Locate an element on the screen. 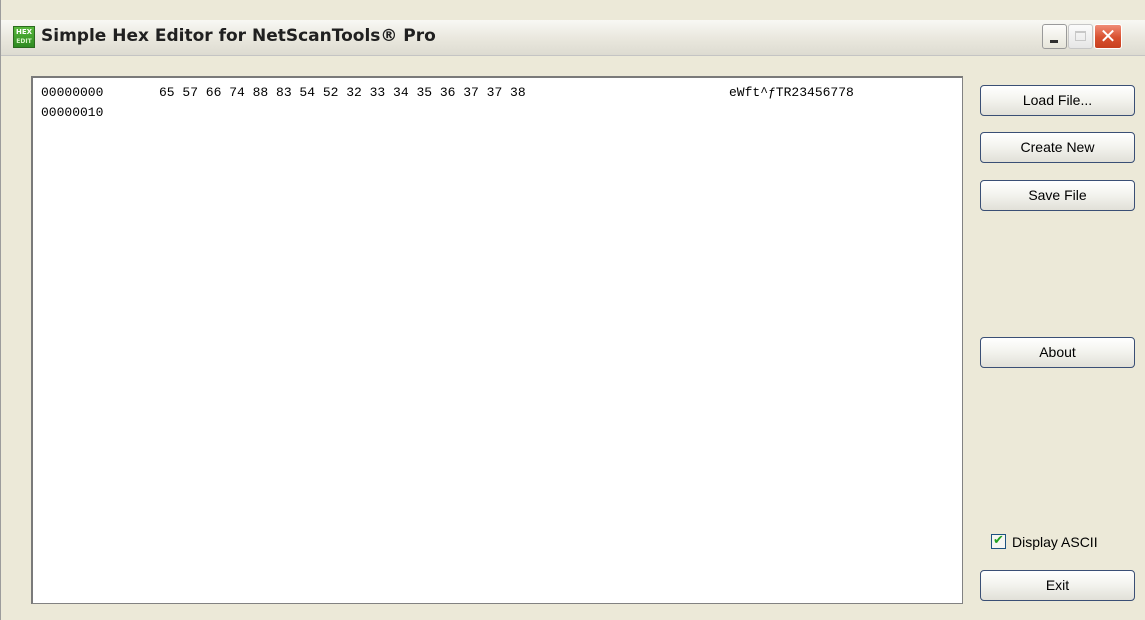 The width and height of the screenshot is (1145, 620). hex-edit-icon-subtext: EDIT is located at coordinates (24, 41).